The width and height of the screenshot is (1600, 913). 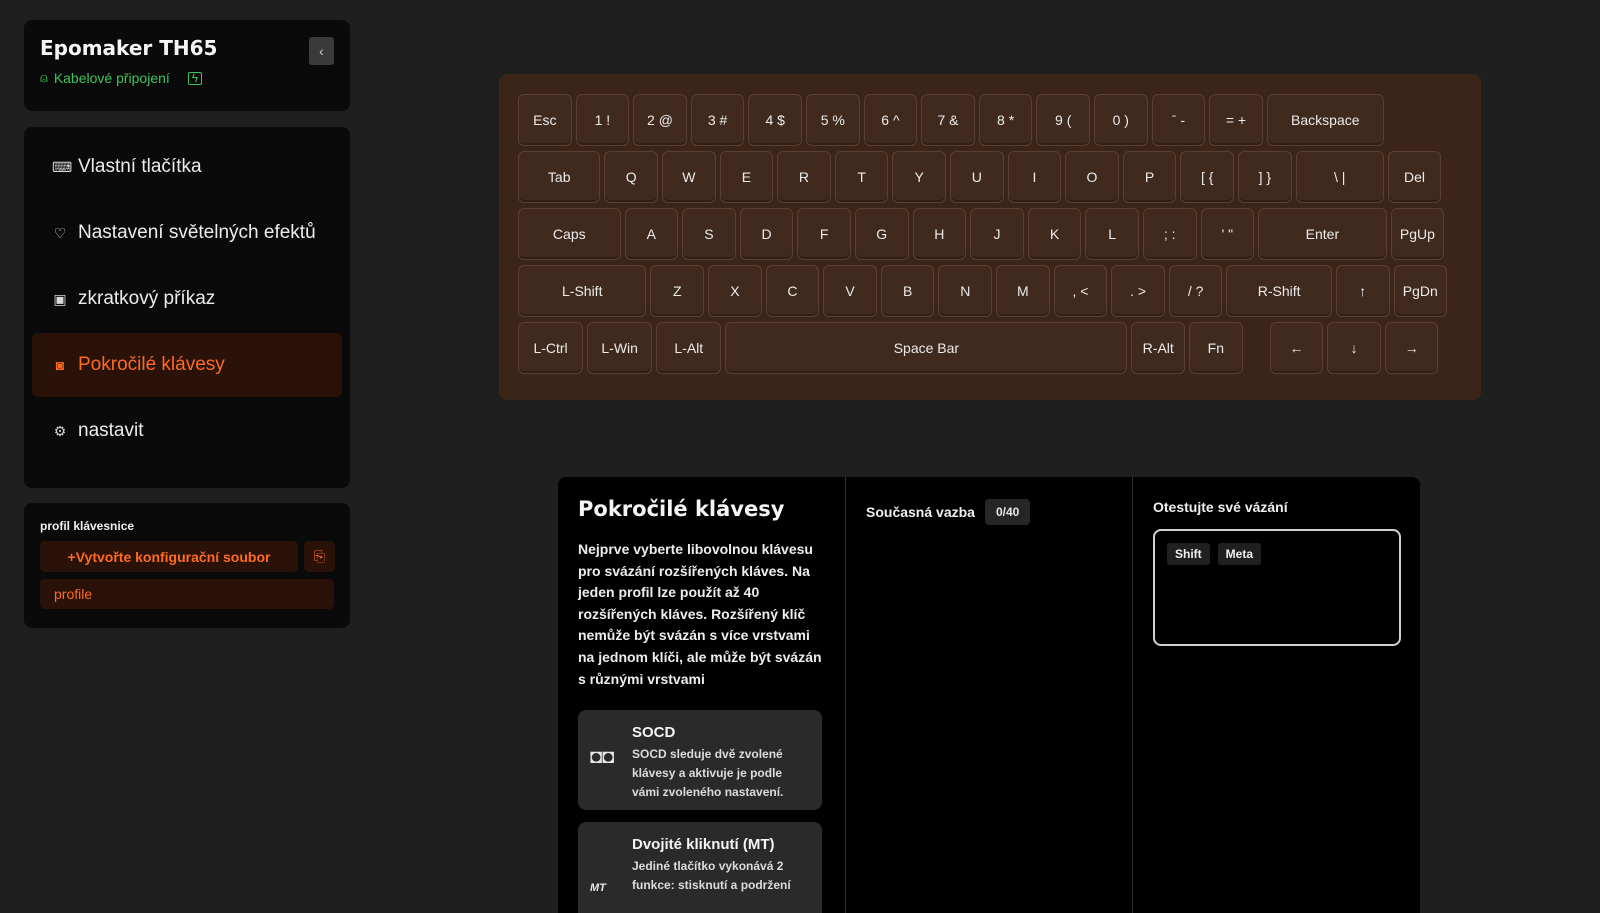 I want to click on key-pgdn: PgDn, so click(x=1420, y=291).